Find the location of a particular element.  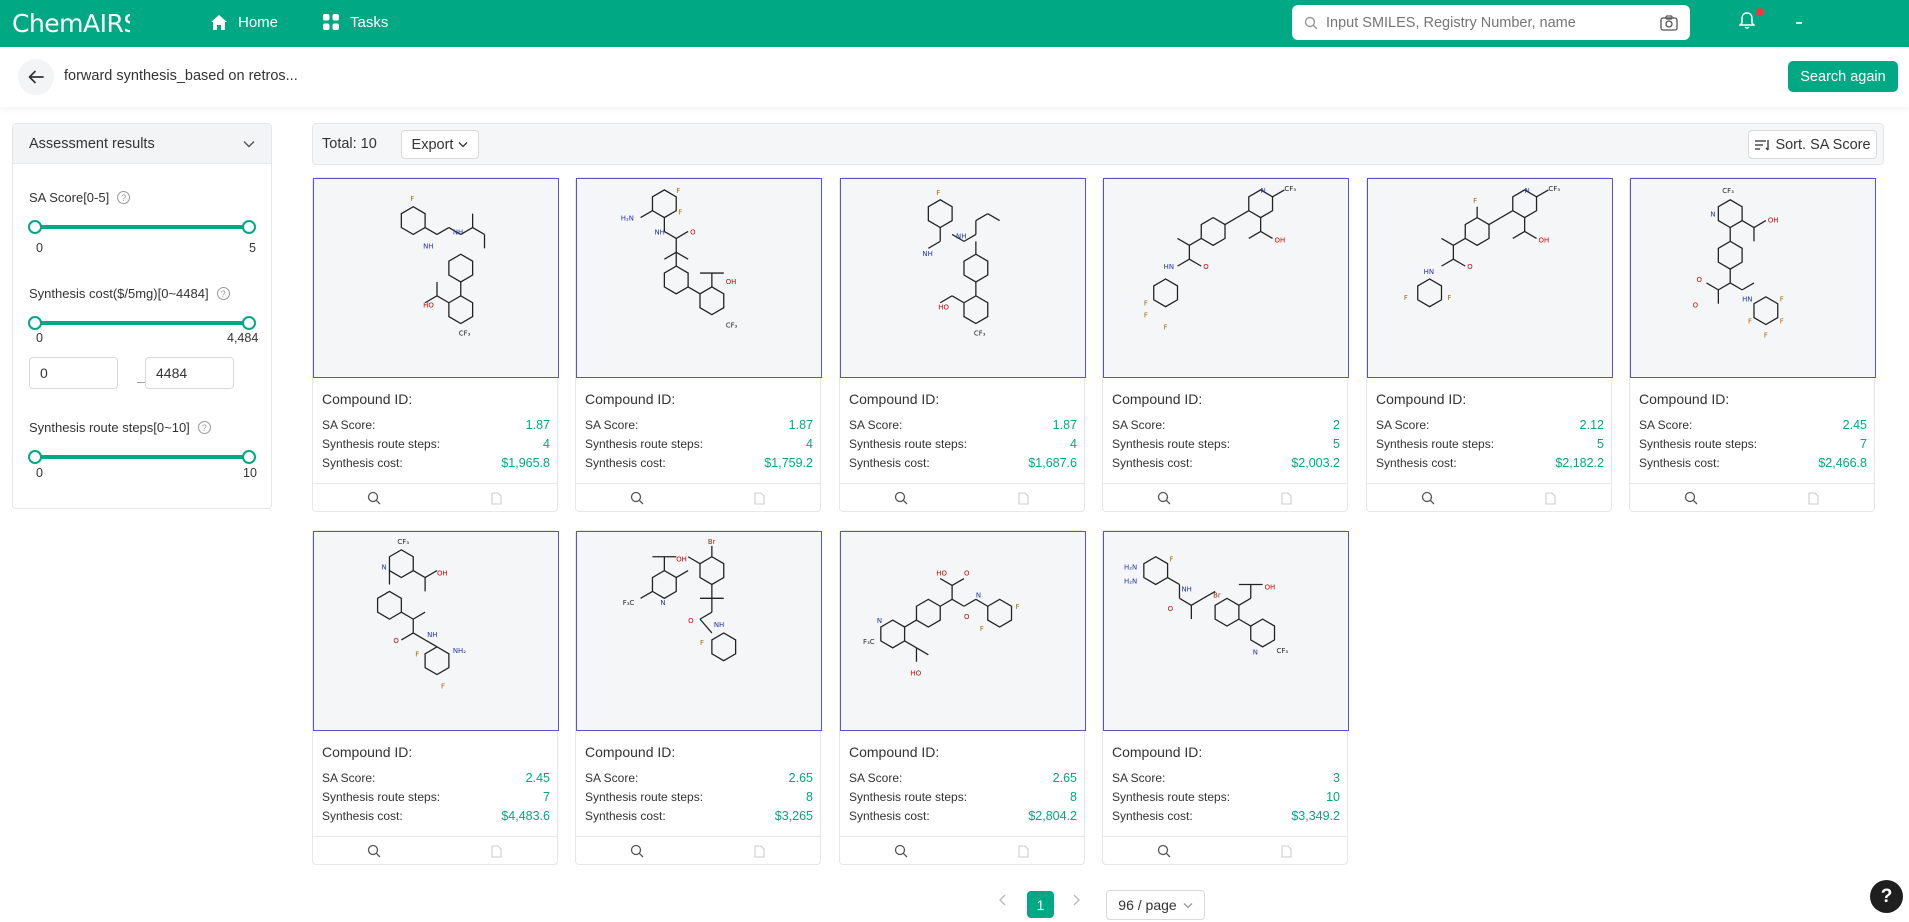

page-button-current: 1 is located at coordinates (1040, 904).